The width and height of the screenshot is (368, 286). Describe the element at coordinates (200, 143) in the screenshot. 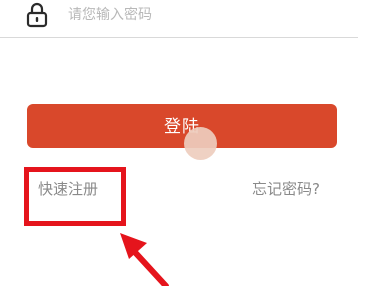

I see `touch-ripple` at that location.